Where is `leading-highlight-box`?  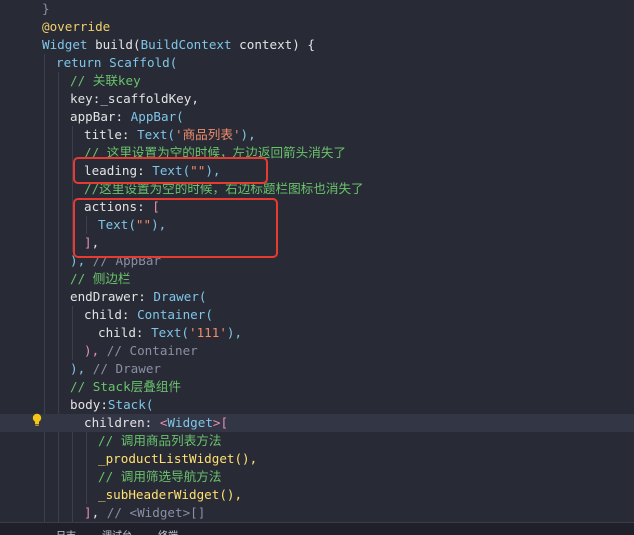 leading-highlight-box is located at coordinates (170, 170).